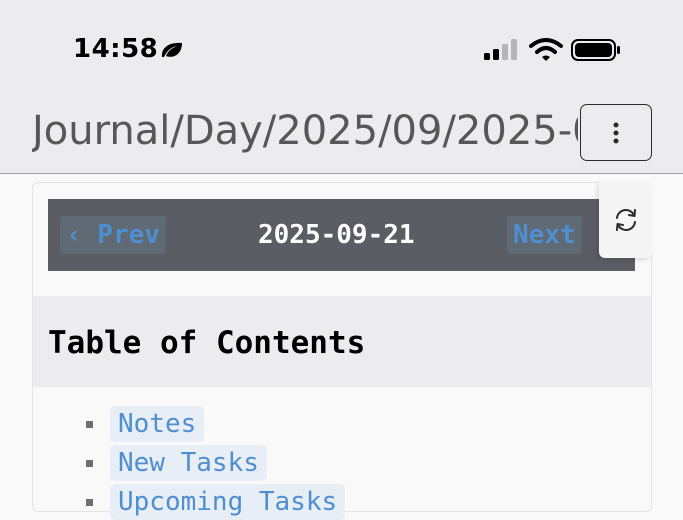  I want to click on current-date: 2025-09-21, so click(336, 235).